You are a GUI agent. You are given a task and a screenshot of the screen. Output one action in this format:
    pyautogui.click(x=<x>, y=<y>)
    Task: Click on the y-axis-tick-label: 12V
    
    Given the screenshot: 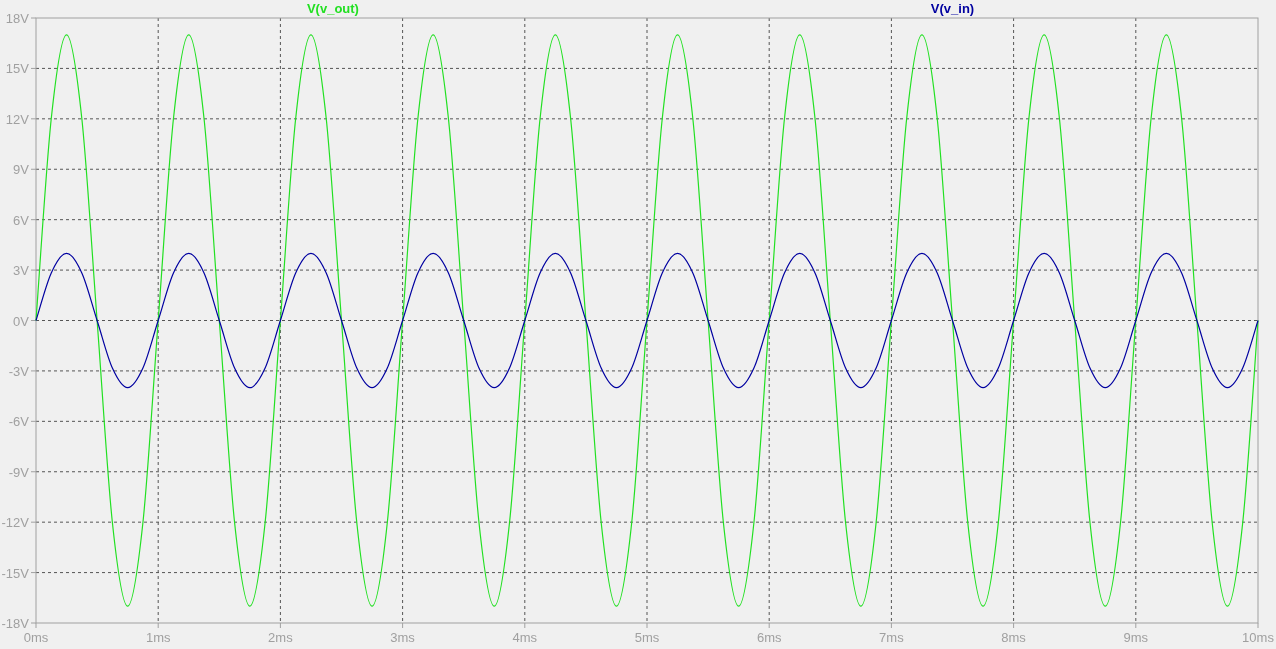 What is the action you would take?
    pyautogui.click(x=17, y=119)
    